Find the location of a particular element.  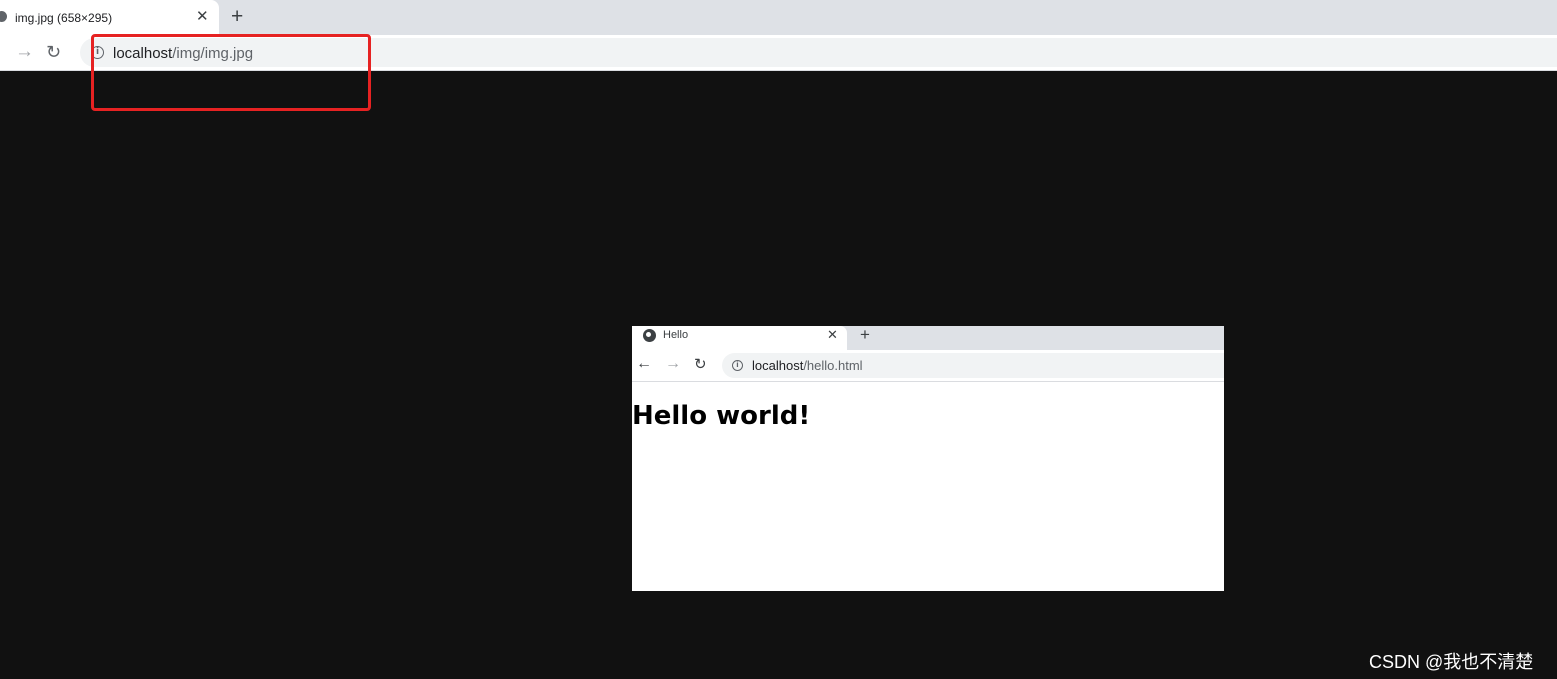

plus-icon: + is located at coordinates (865, 335).